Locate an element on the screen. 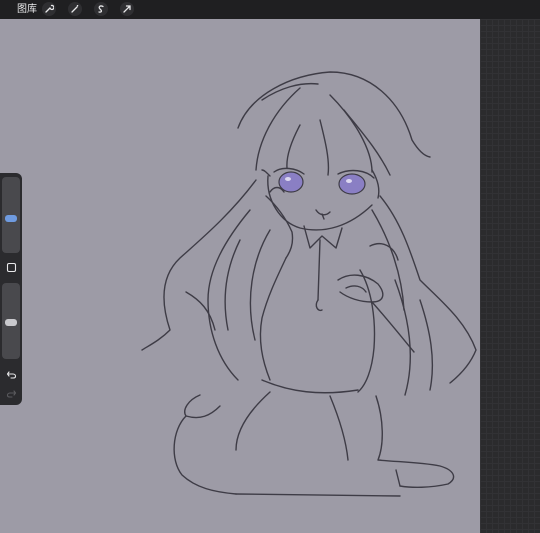 This screenshot has height=533, width=540. undo-icon is located at coordinates (11, 374).